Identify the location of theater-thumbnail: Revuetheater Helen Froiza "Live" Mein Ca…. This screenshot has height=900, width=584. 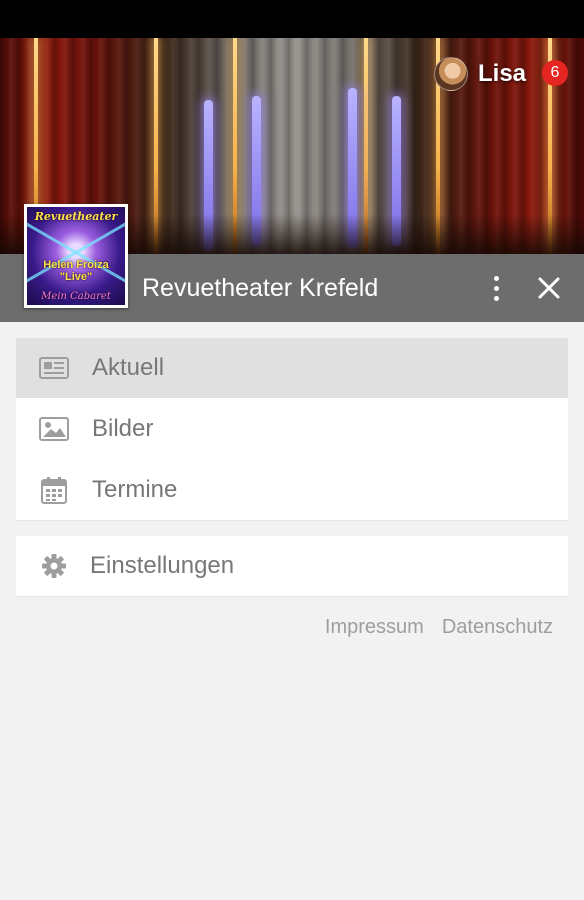
(76, 256).